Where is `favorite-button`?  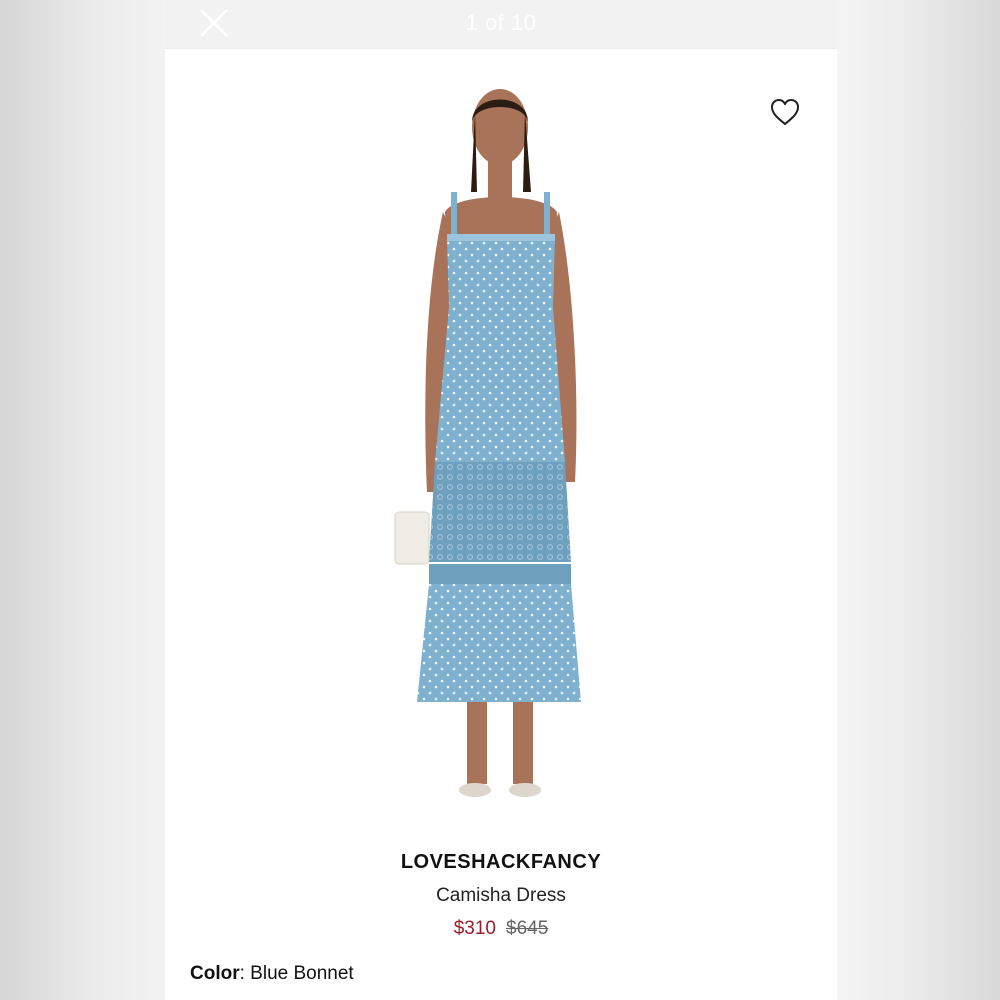 favorite-button is located at coordinates (785, 112).